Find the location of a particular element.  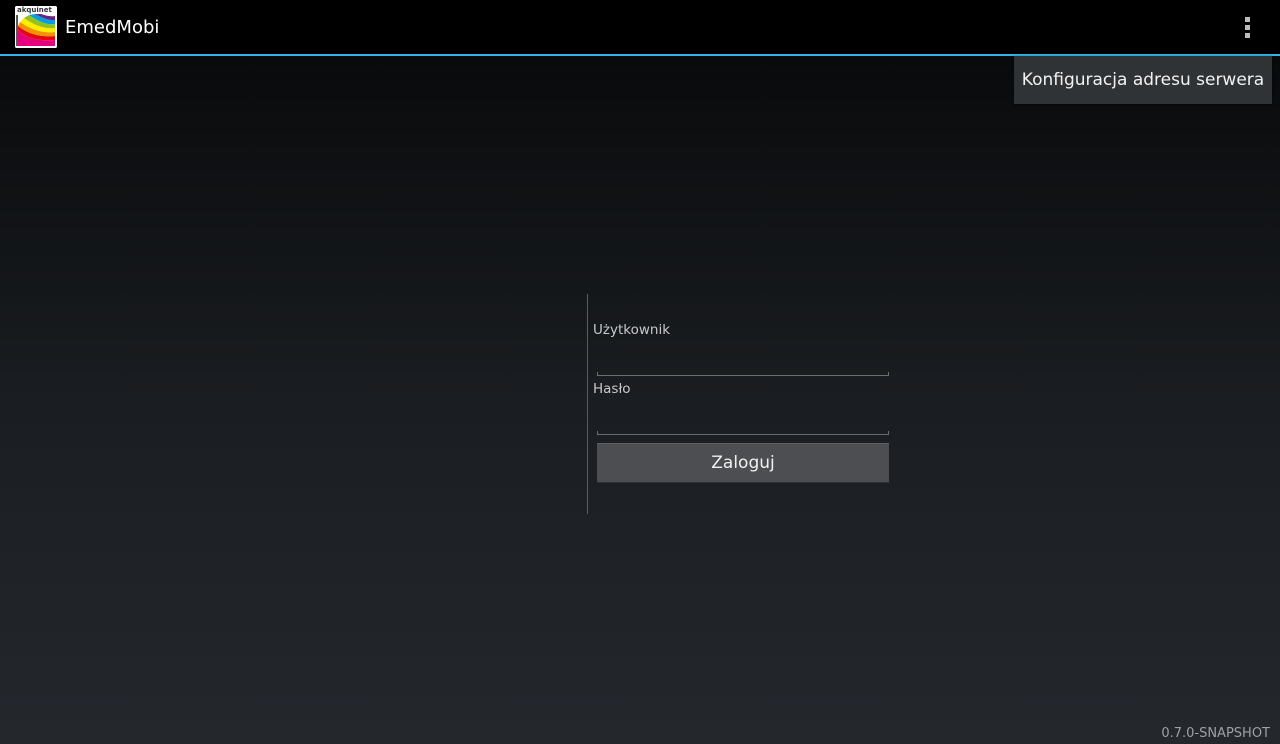

login-button: Zaloguj is located at coordinates (743, 463).